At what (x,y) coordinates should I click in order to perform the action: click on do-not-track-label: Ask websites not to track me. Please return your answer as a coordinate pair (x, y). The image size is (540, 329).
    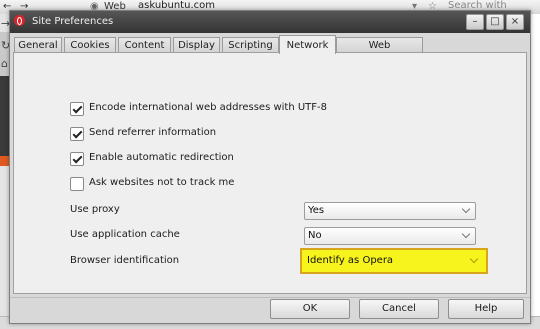
    Looking at the image, I should click on (162, 182).